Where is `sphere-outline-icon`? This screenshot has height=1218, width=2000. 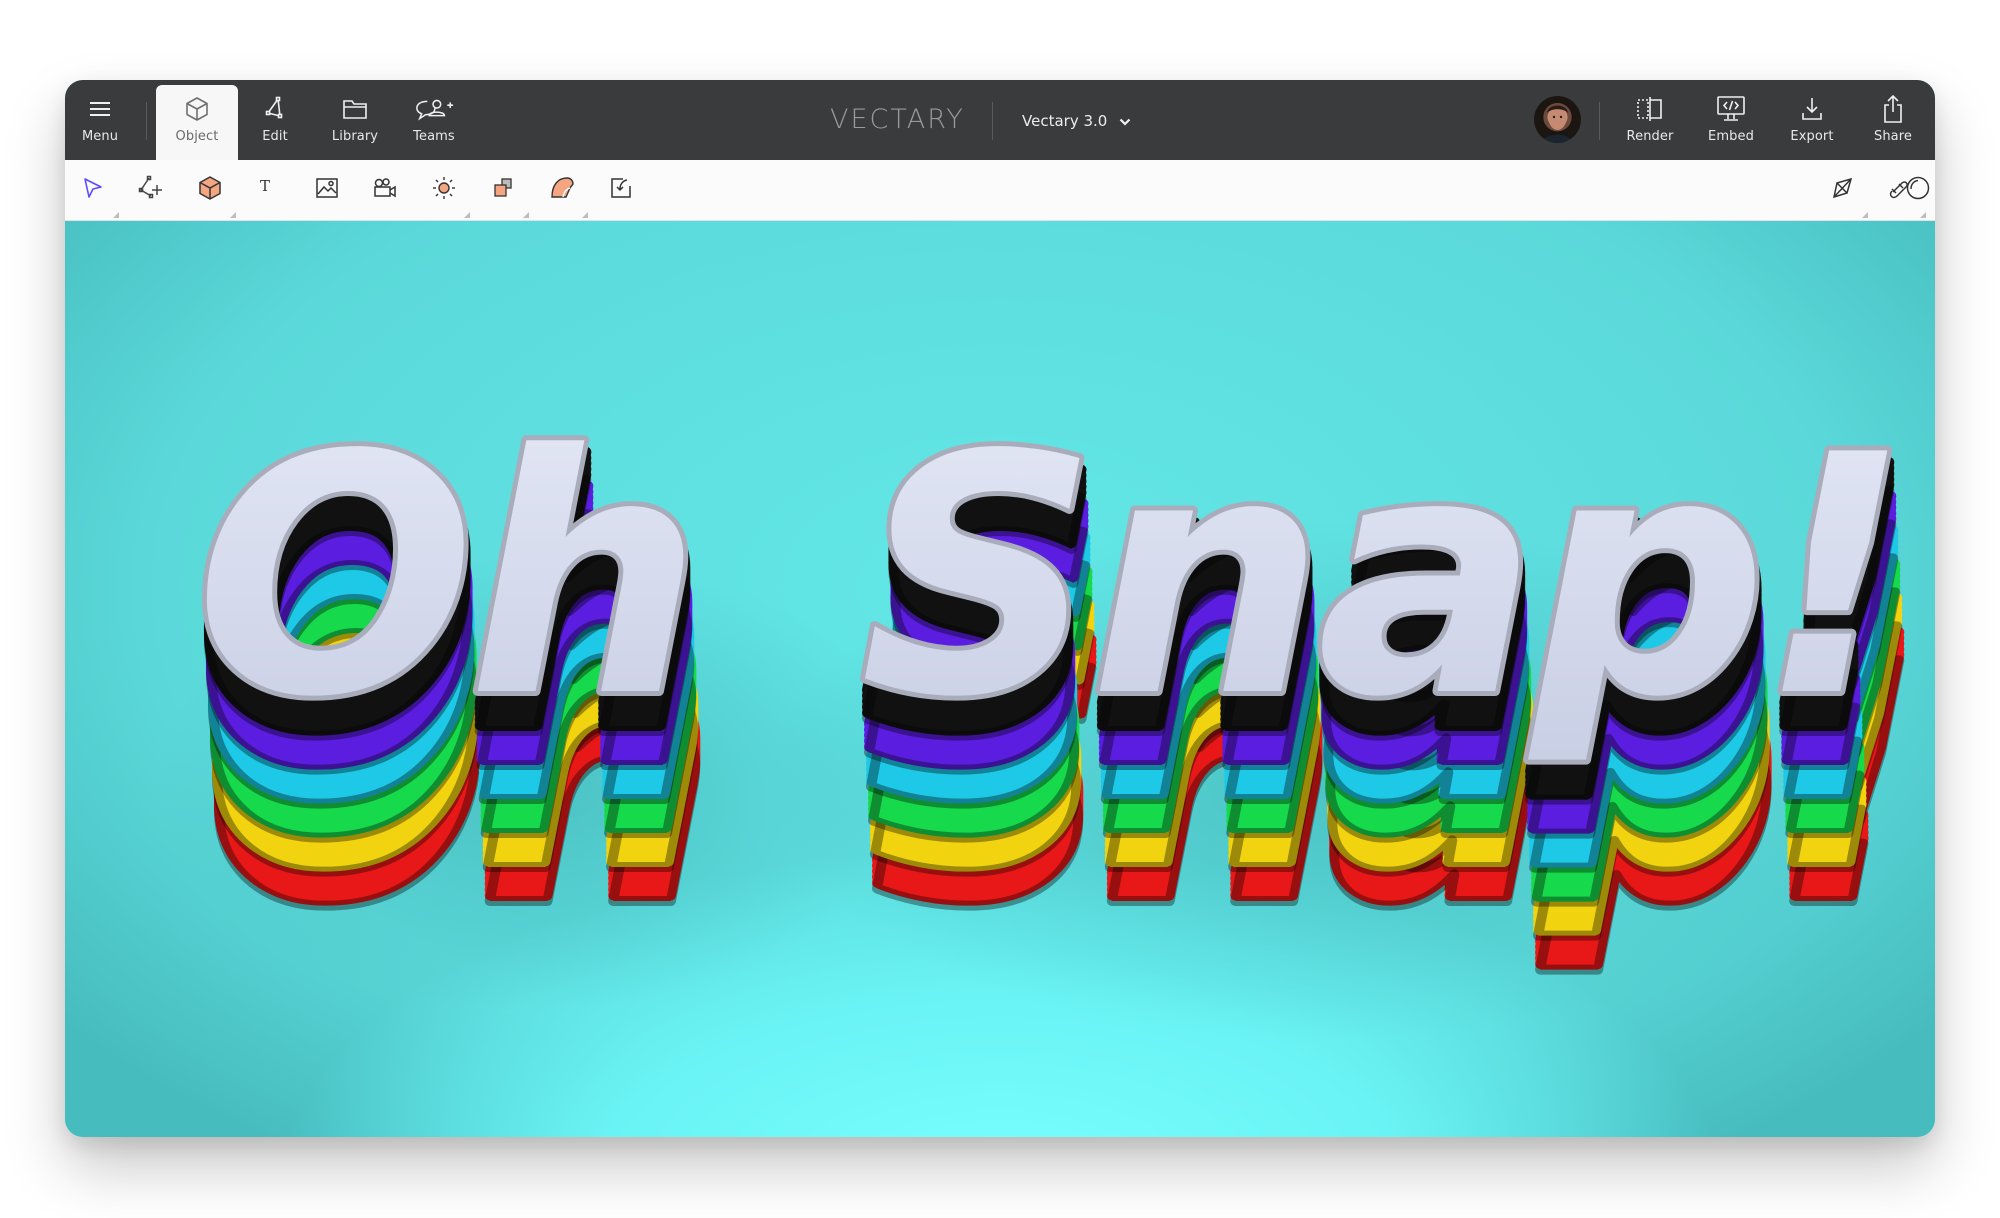 sphere-outline-icon is located at coordinates (1918, 190).